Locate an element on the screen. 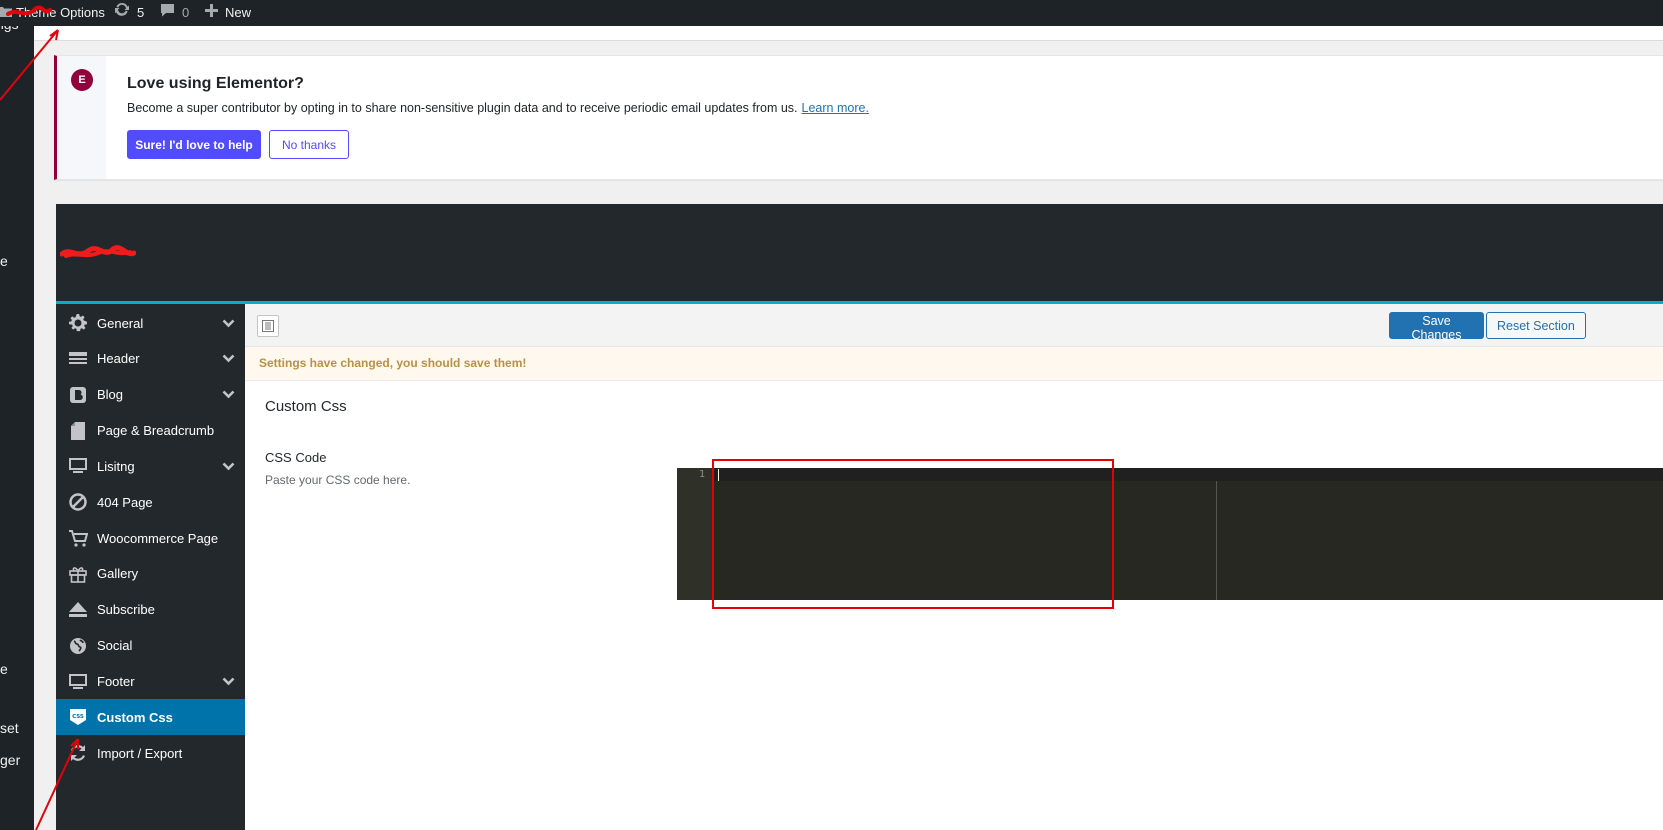 This screenshot has width=1663, height=830. blog-icon is located at coordinates (78, 394).